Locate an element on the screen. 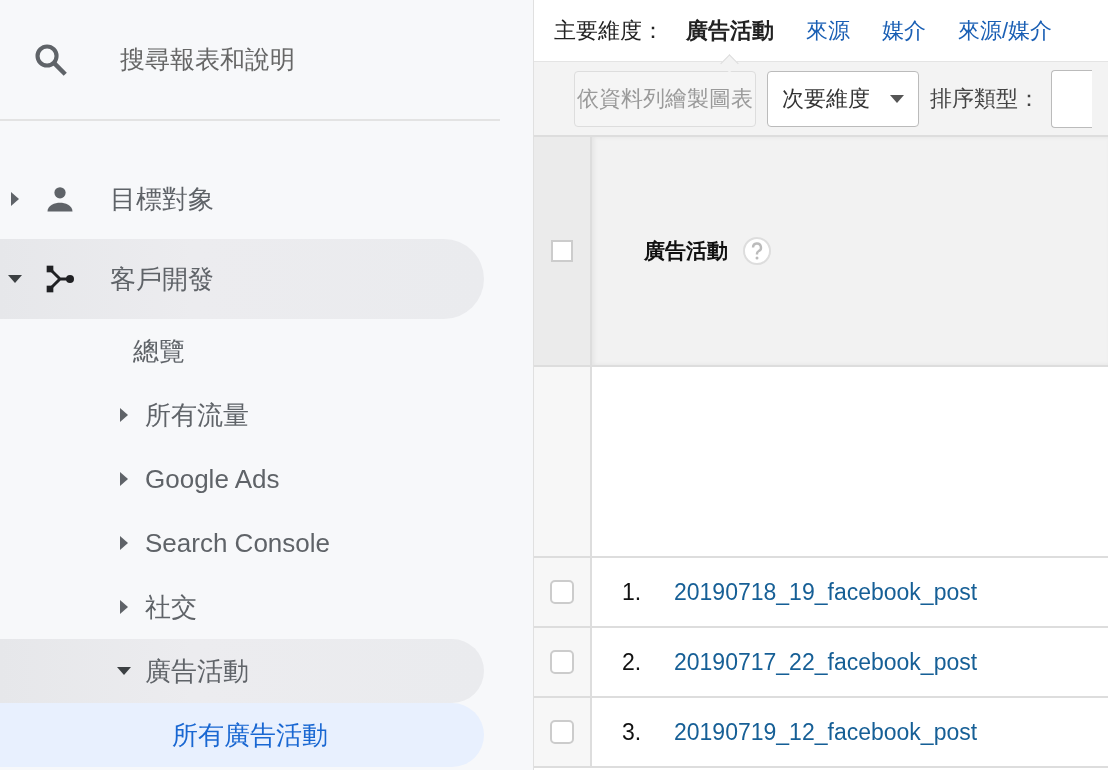 The height and width of the screenshot is (770, 1108). dimension-option: 廣告活動 is located at coordinates (730, 30).